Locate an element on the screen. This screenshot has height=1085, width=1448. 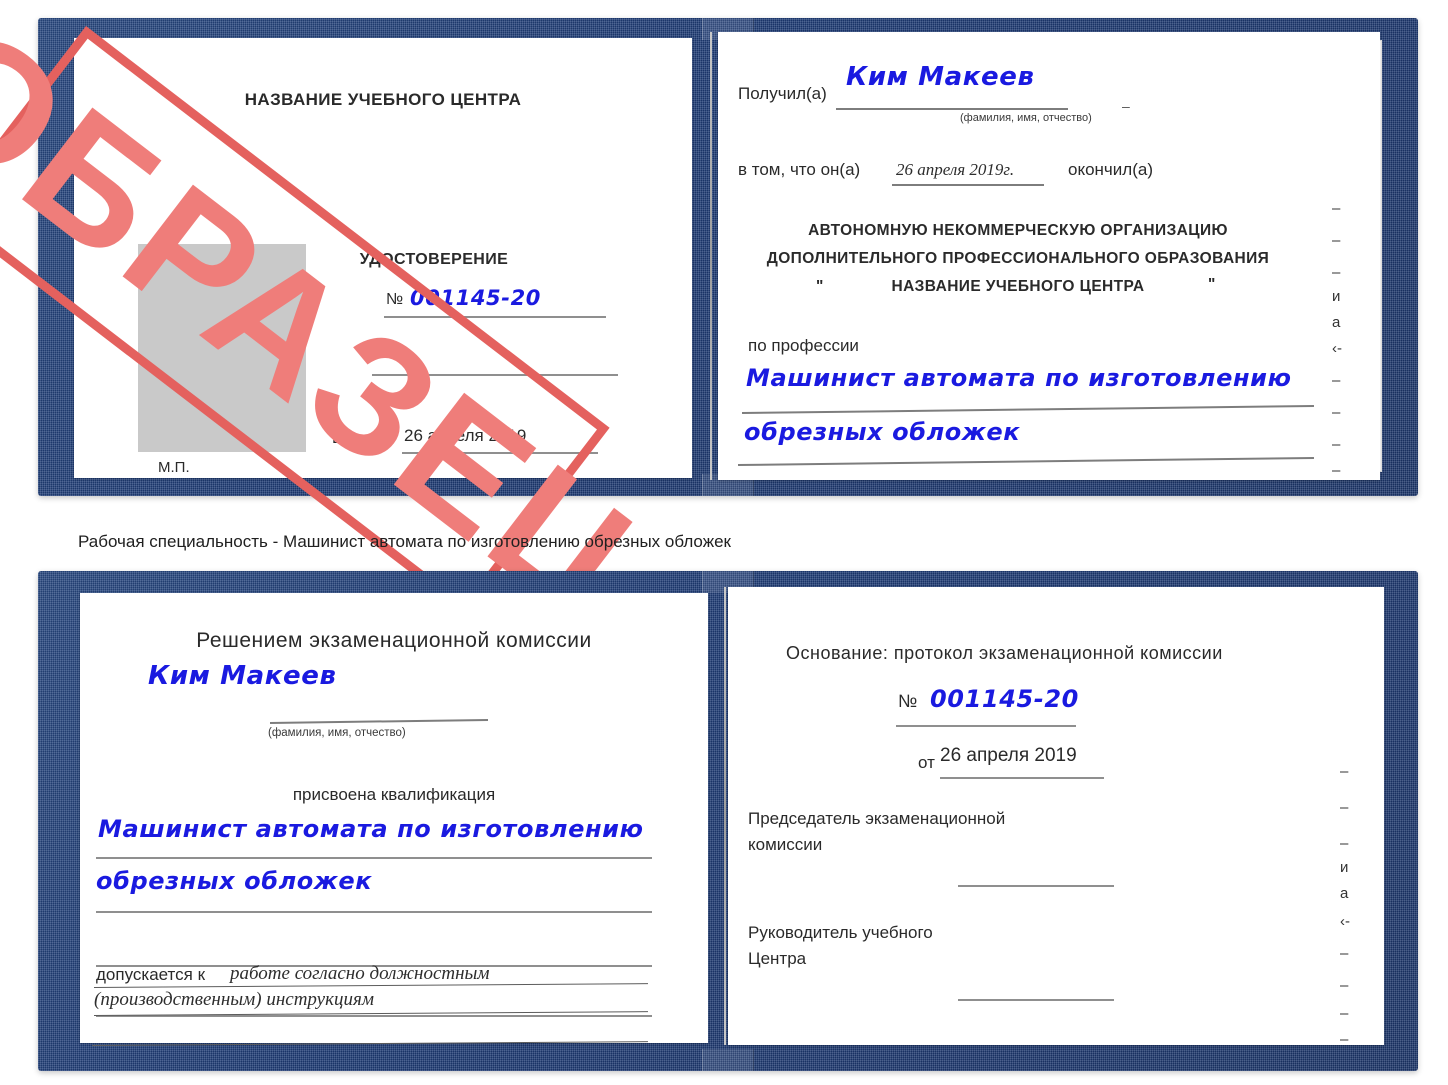
head-line-2: Центра is located at coordinates (777, 958).